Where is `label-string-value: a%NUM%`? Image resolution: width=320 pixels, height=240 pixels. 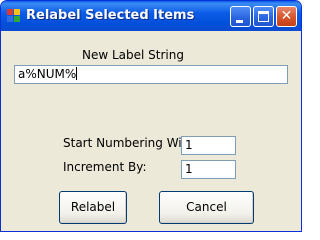 label-string-value: a%NUM% is located at coordinates (47, 74).